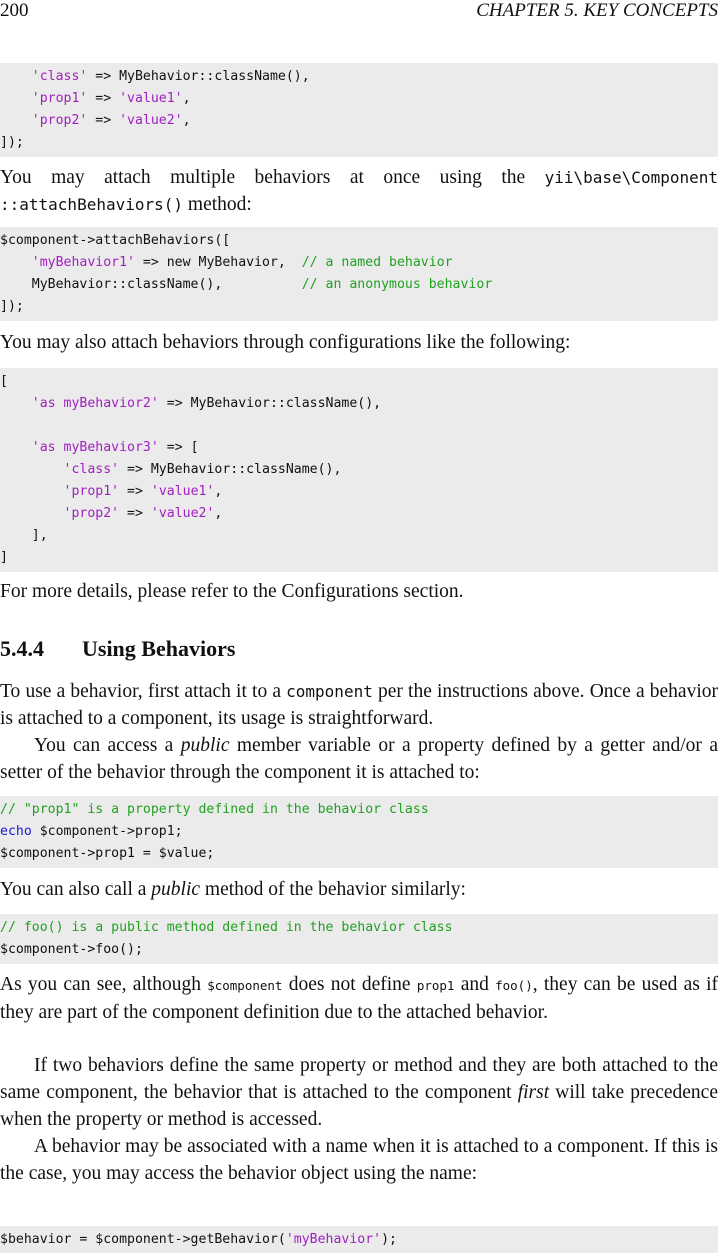 The height and width of the screenshot is (1253, 718). Describe the element at coordinates (4, 557) in the screenshot. I see `code-text: ]` at that location.